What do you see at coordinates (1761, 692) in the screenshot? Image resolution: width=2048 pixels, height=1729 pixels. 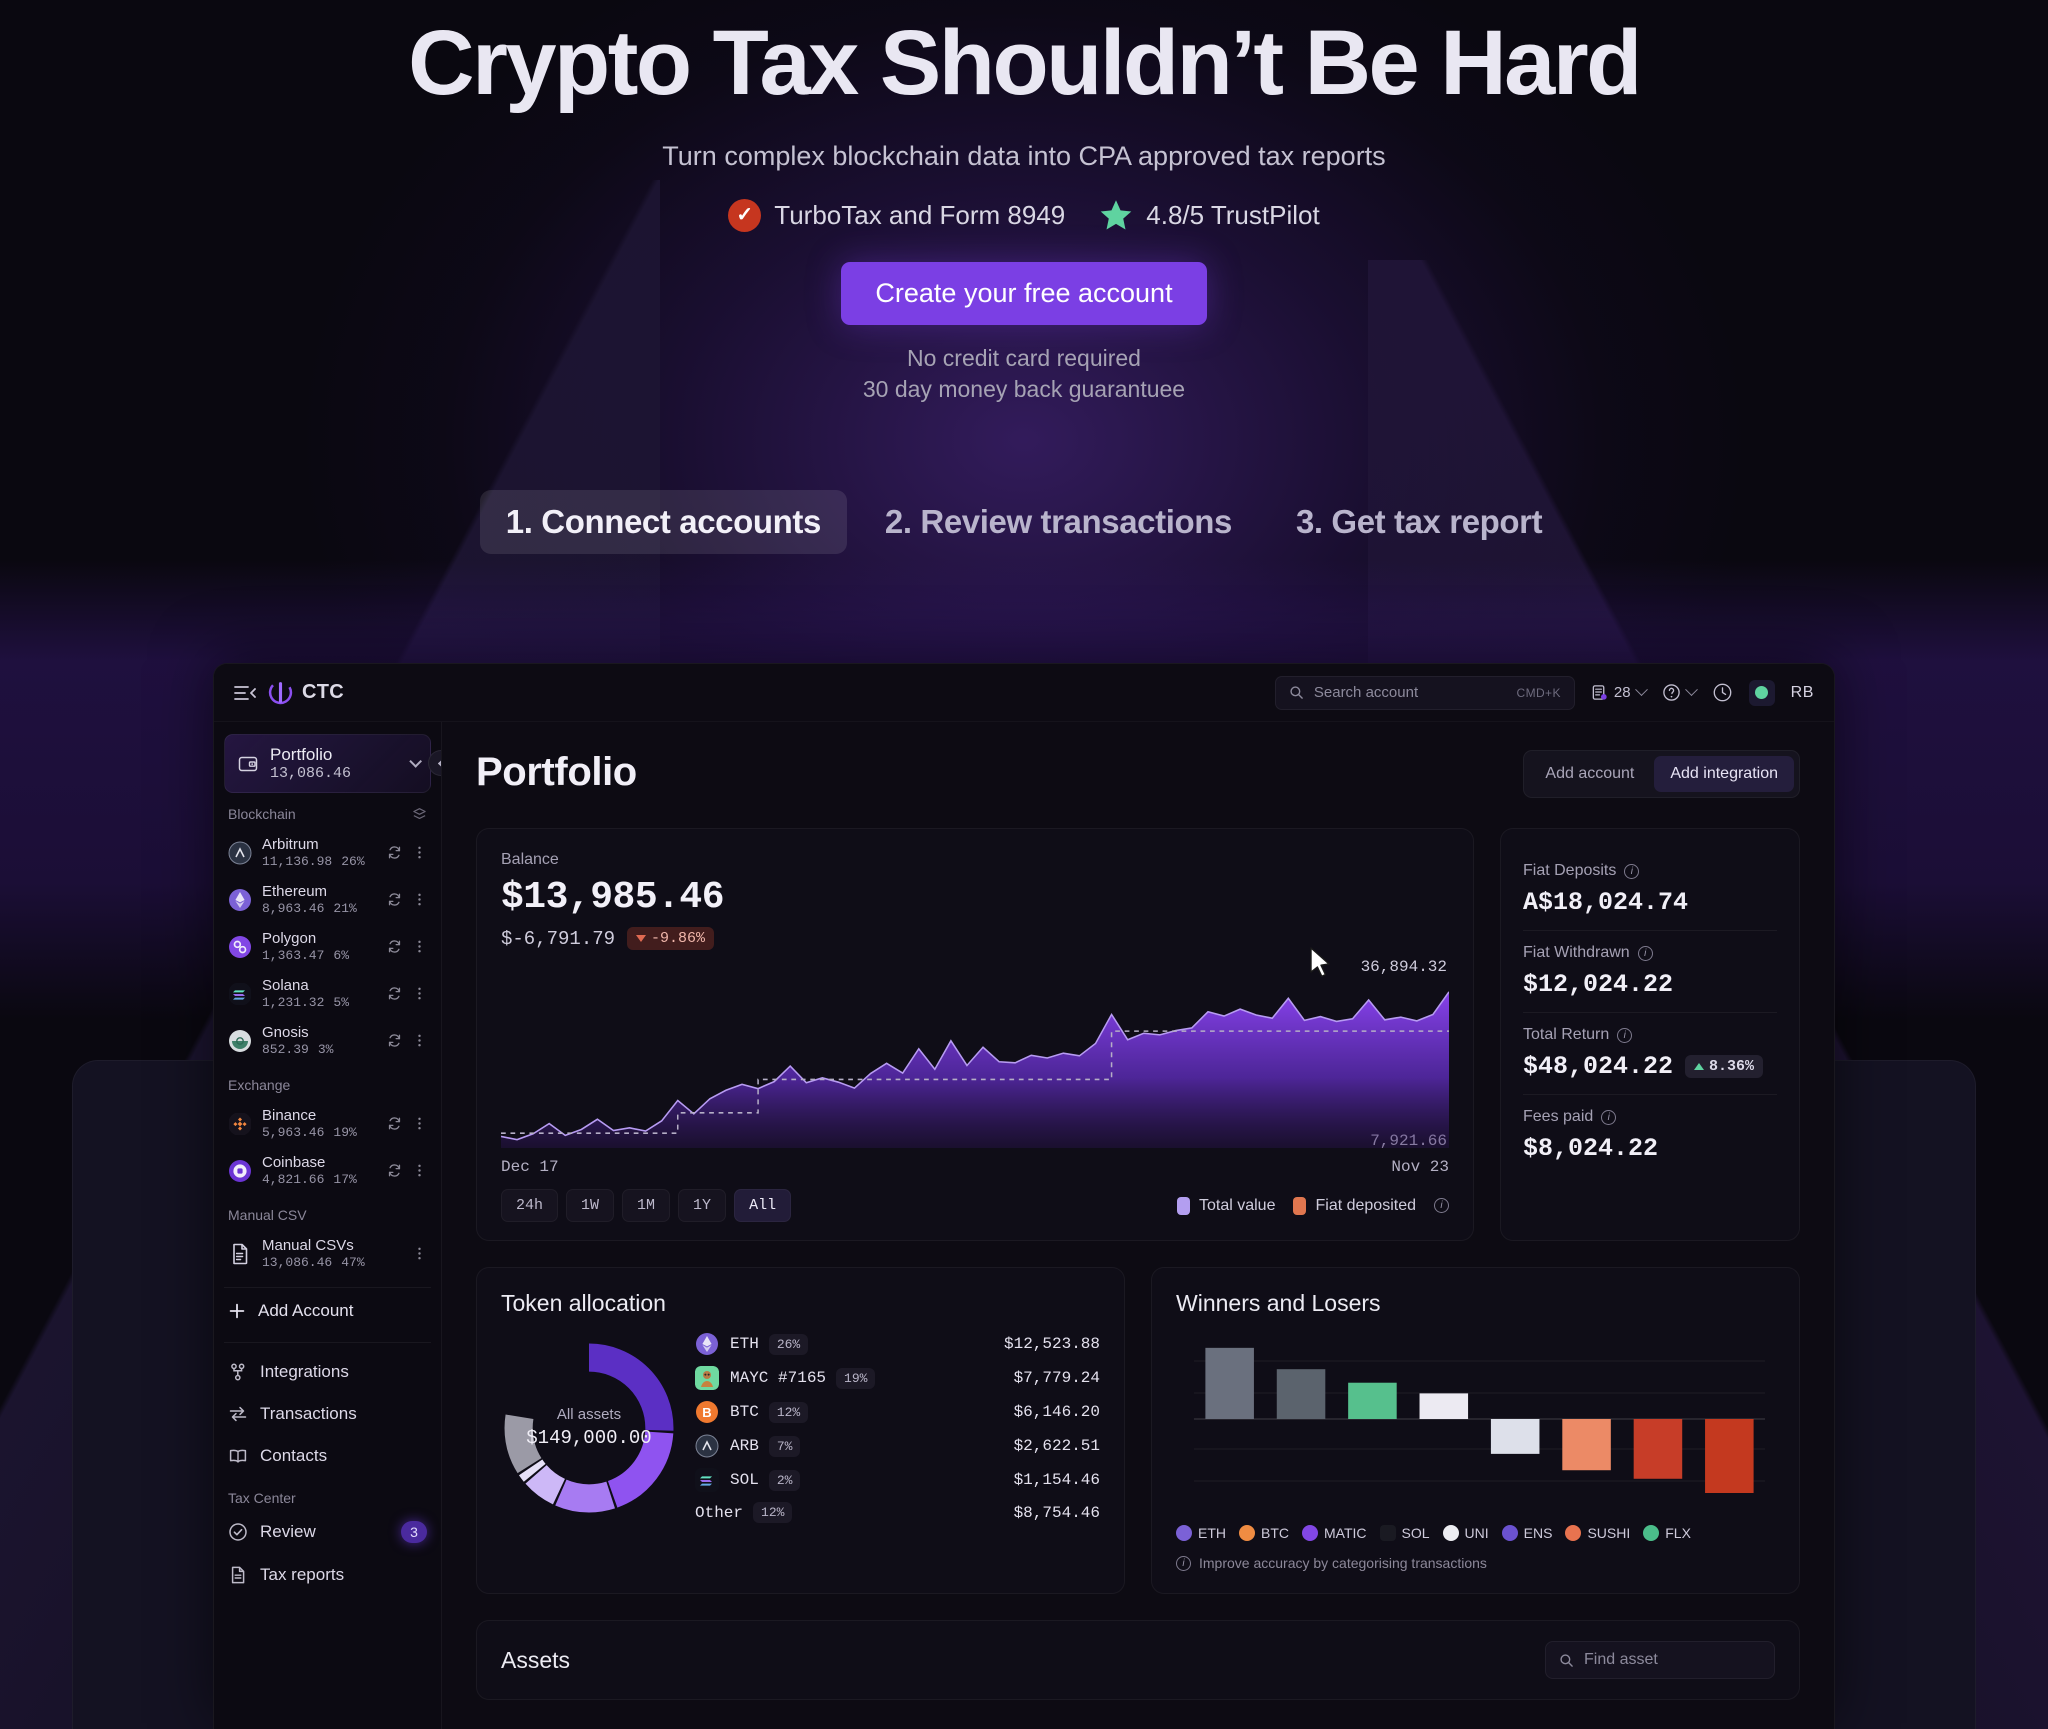 I see `status-badge` at bounding box center [1761, 692].